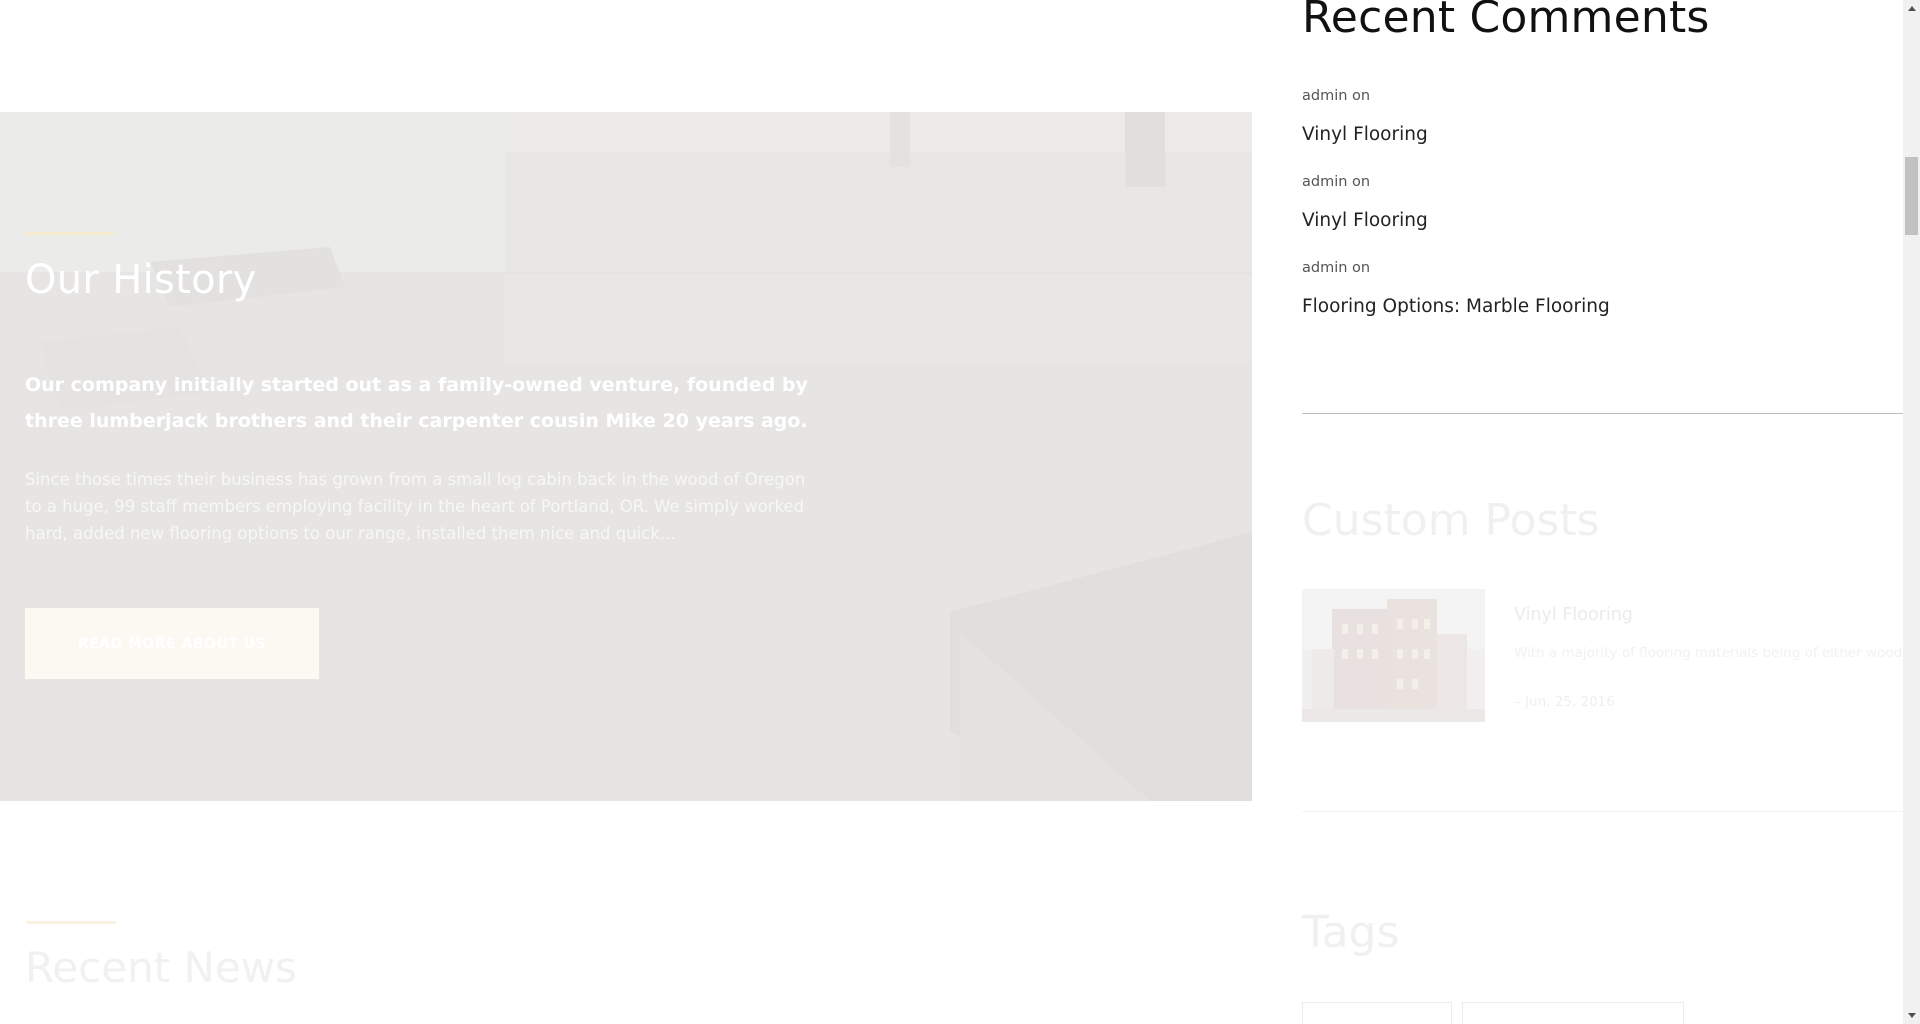 This screenshot has width=1920, height=1024. What do you see at coordinates (141, 280) in the screenshot?
I see `hero-title: Our History` at bounding box center [141, 280].